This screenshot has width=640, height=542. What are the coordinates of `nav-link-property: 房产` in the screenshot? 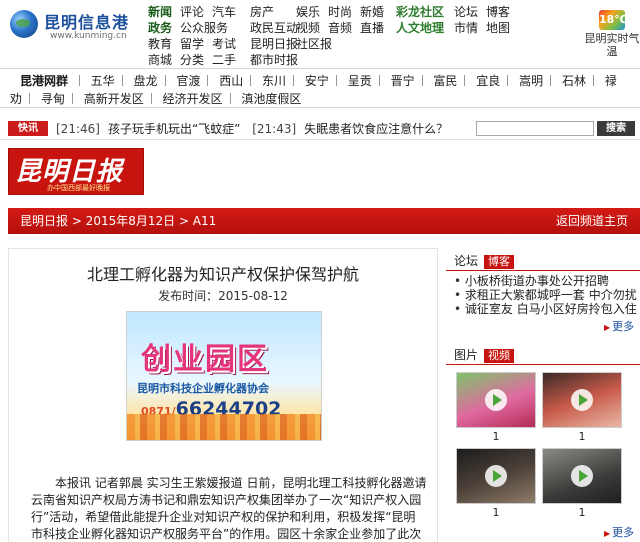 It's located at (274, 12).